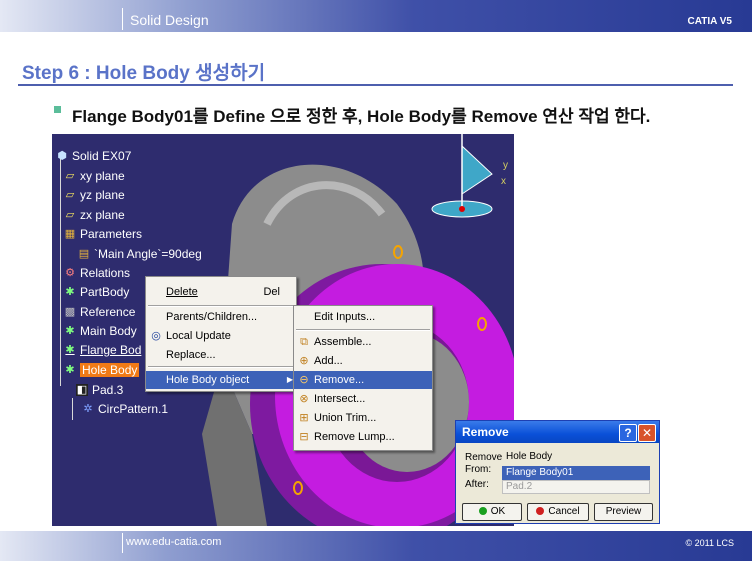 This screenshot has width=752, height=561. Describe the element at coordinates (709, 21) in the screenshot. I see `header-brand: CATIA V5` at that location.